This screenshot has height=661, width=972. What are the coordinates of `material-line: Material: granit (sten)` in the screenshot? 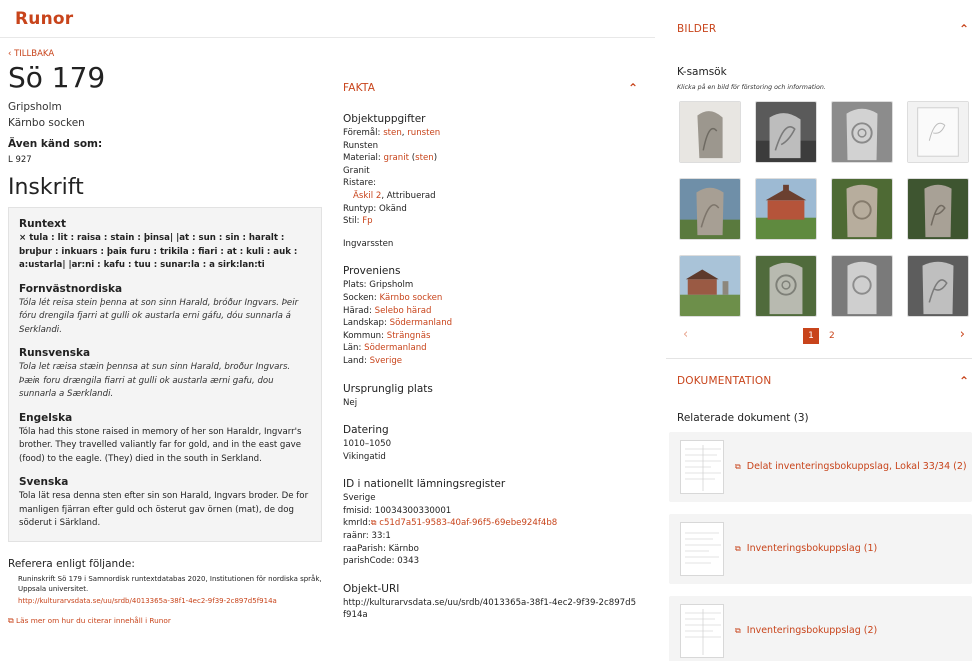 It's located at (390, 158).